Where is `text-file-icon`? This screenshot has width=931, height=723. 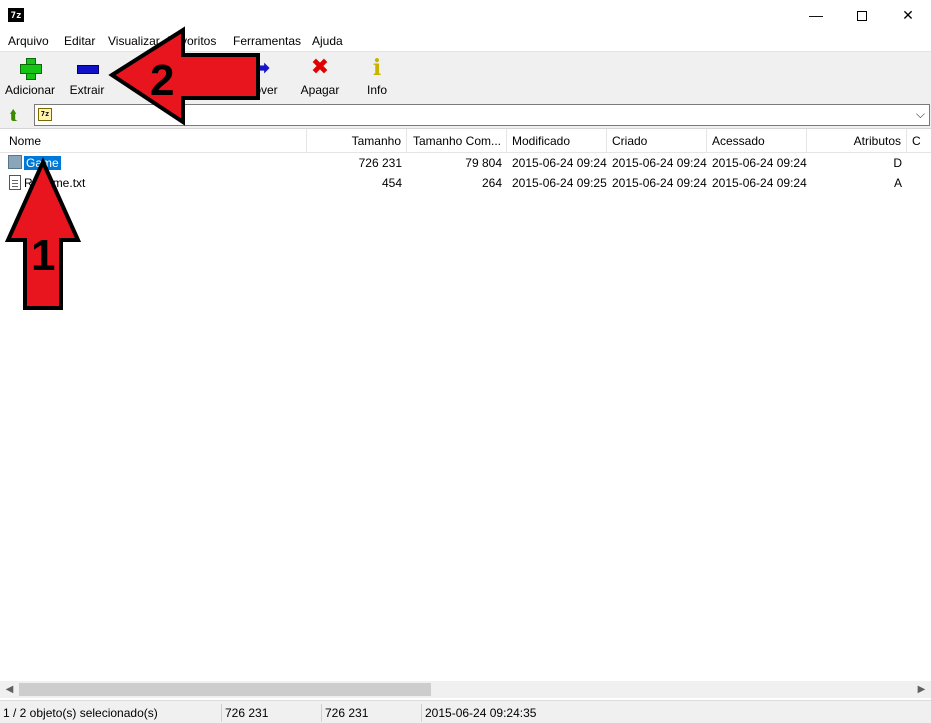 text-file-icon is located at coordinates (15, 182).